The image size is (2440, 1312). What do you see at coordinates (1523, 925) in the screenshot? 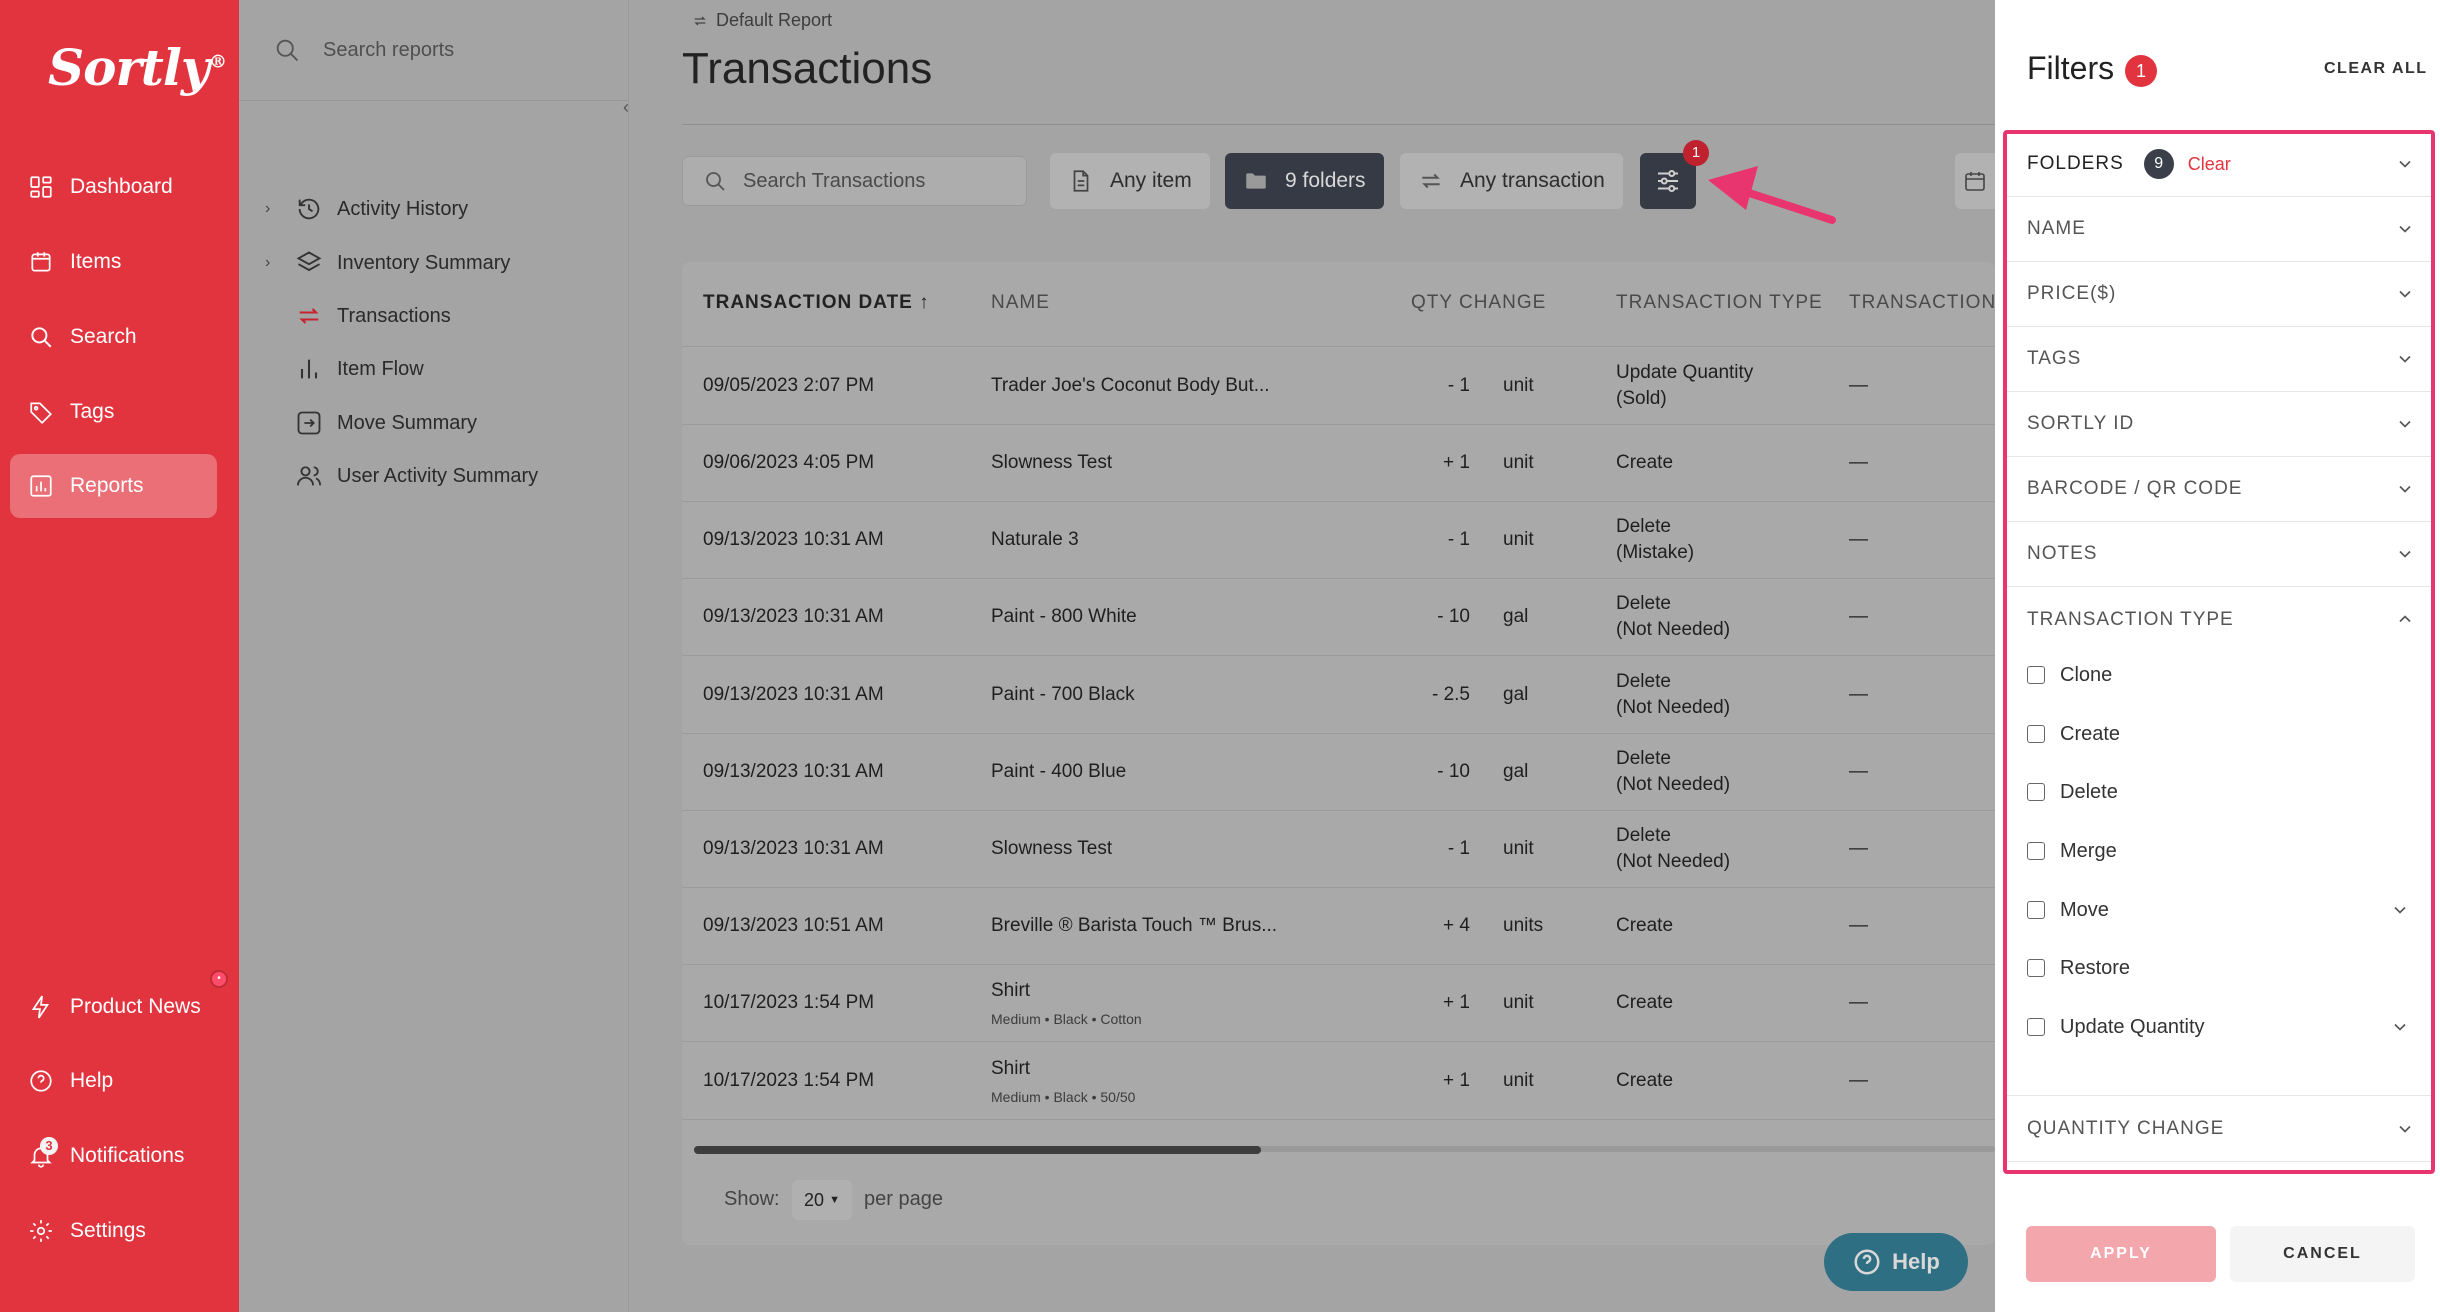
I see `cell-qty-unit: units` at bounding box center [1523, 925].